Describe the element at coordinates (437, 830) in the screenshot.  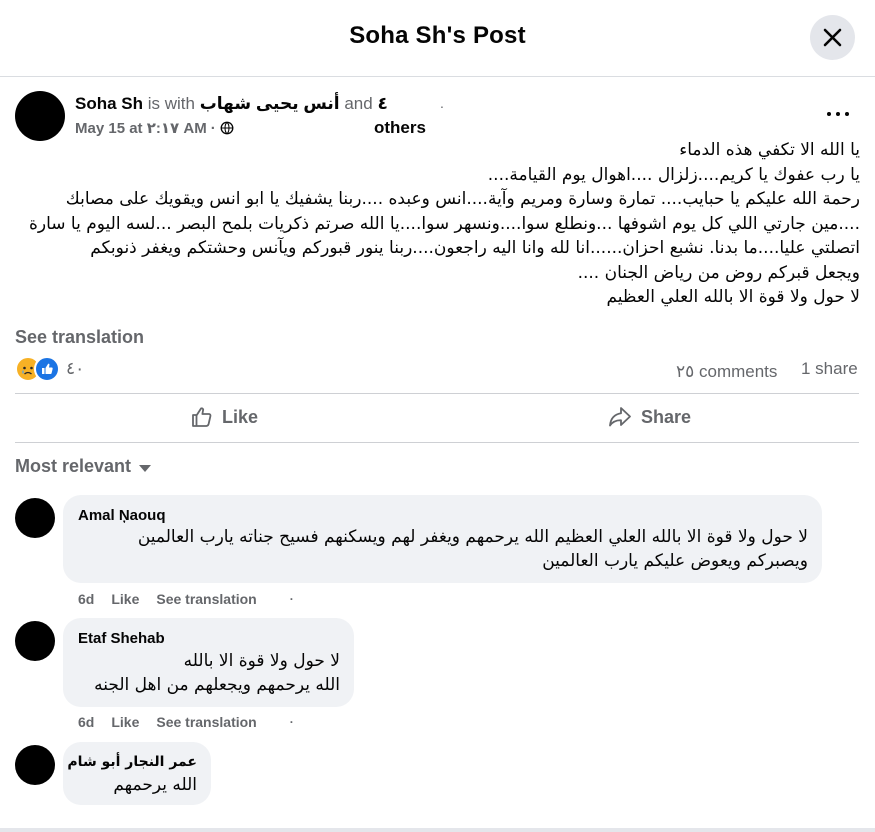
I see `bottom-divider` at that location.